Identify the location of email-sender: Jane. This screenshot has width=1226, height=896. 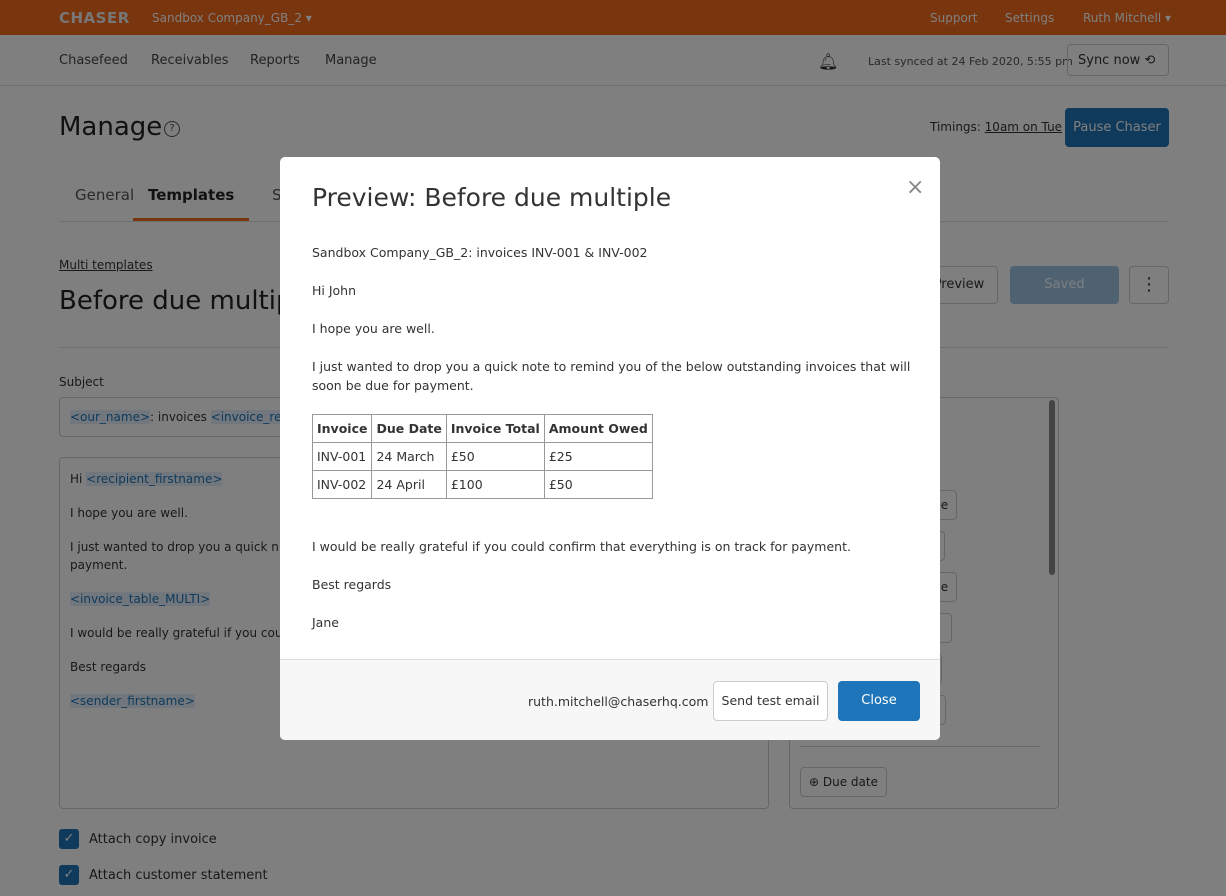
(325, 622).